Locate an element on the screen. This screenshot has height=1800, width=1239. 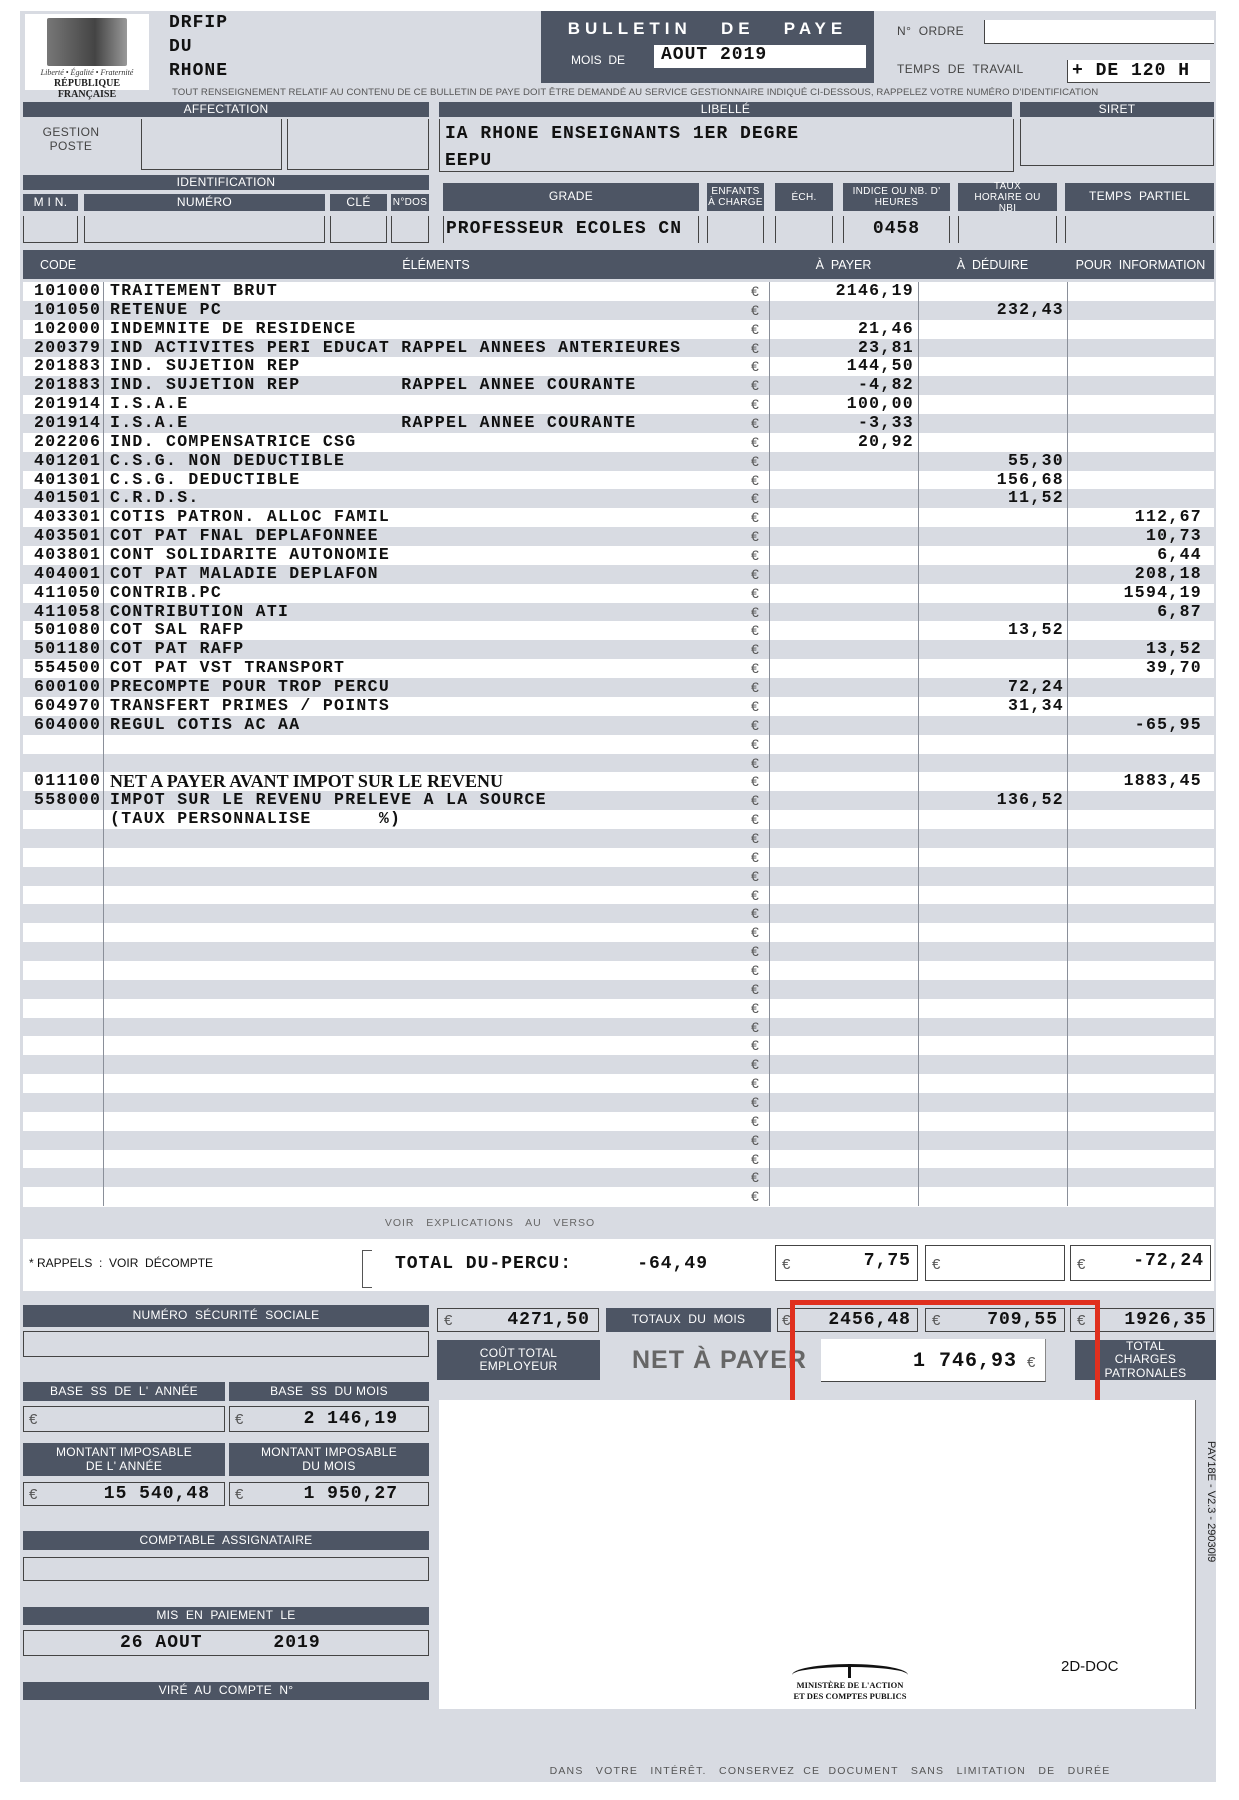
row-code: 554500 is located at coordinates (68, 668).